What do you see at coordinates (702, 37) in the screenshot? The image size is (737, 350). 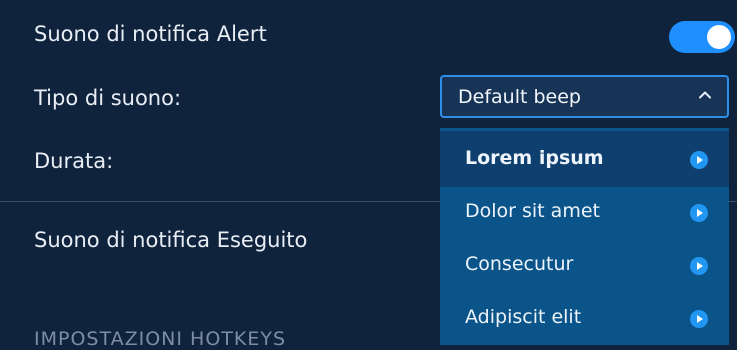 I see `alert-sound-toggle` at bounding box center [702, 37].